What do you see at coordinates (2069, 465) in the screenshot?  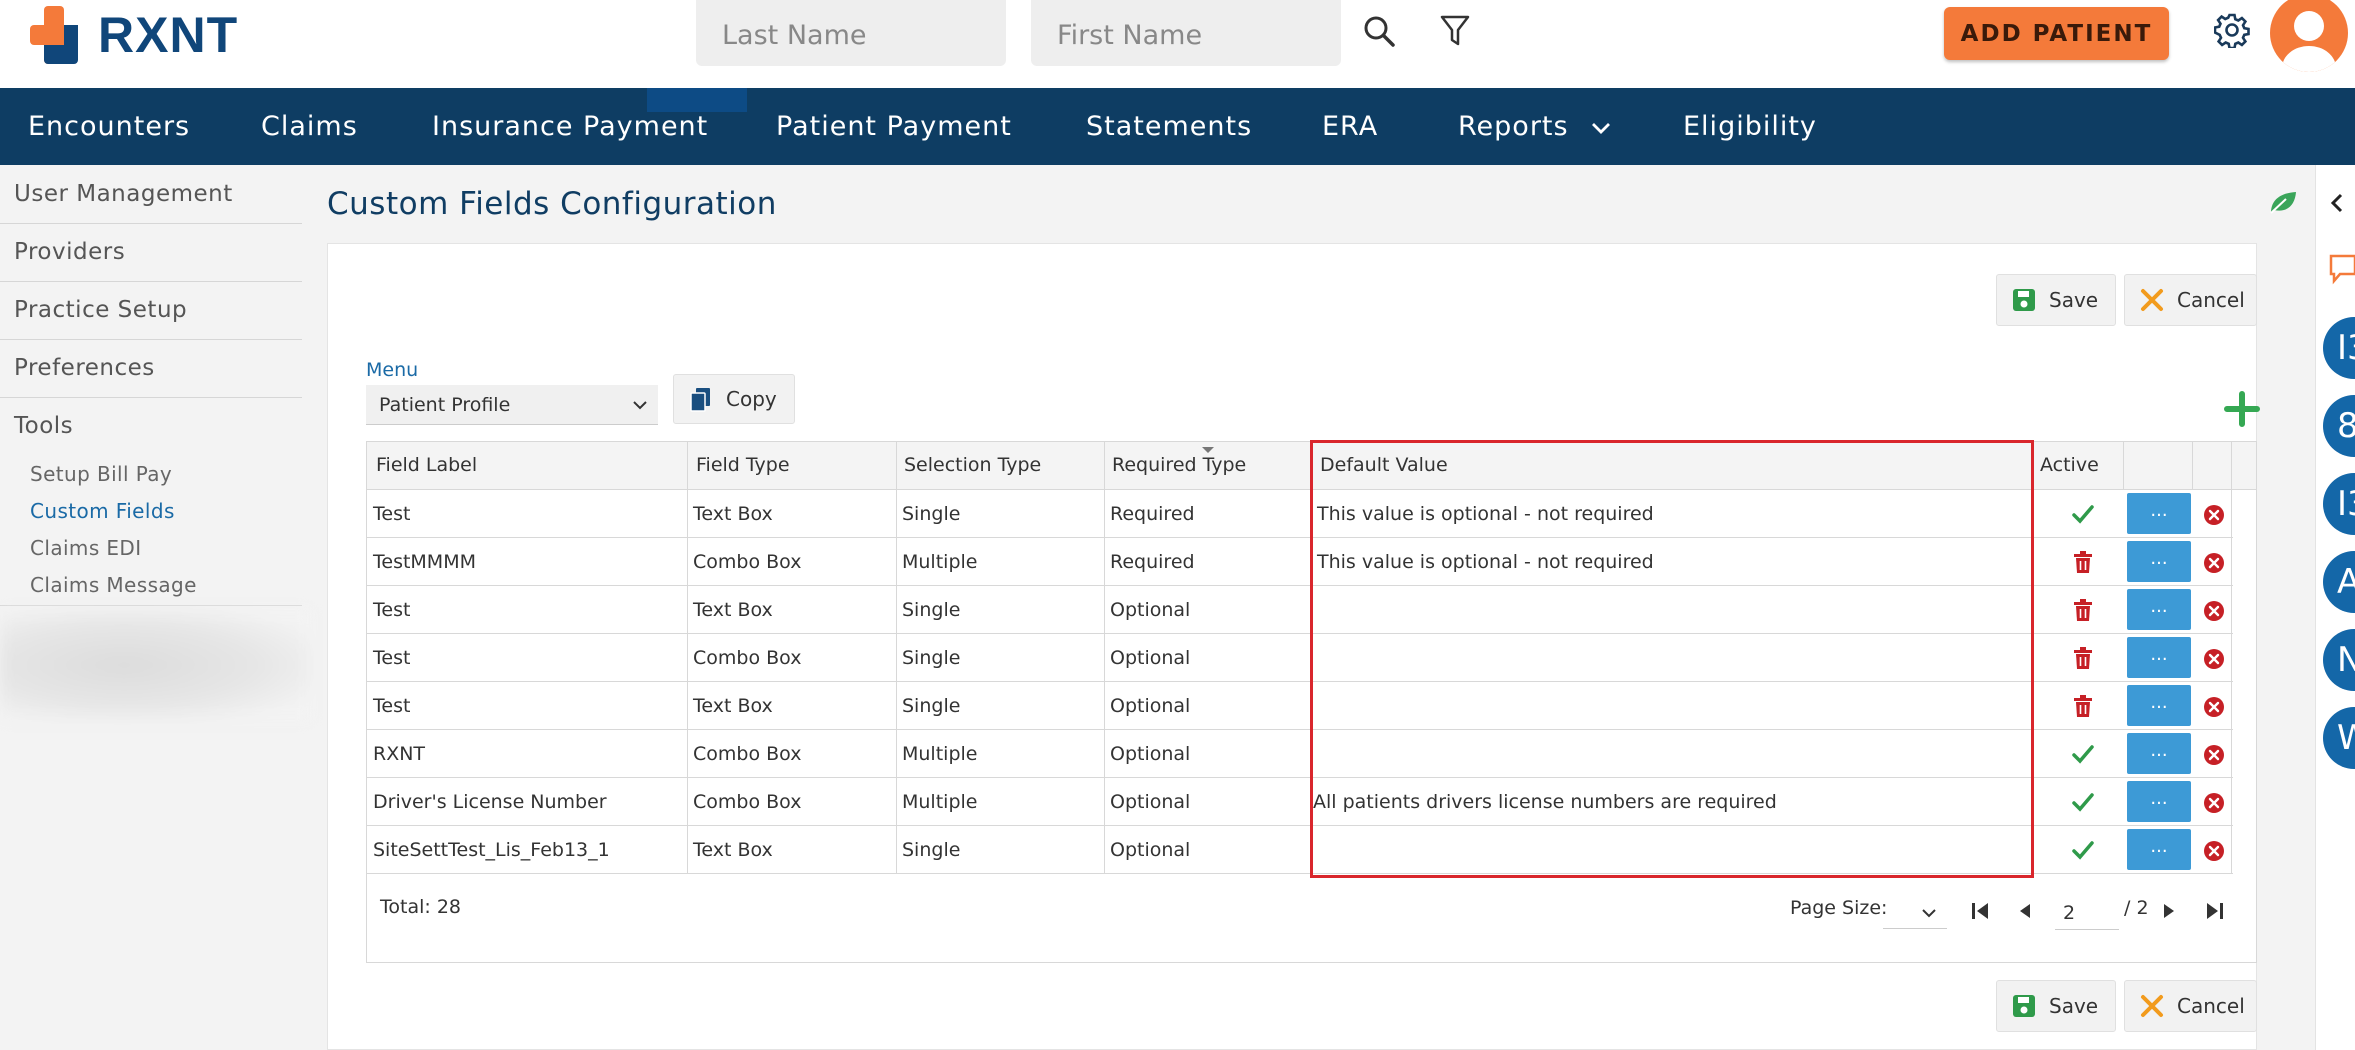 I see `col-header-active: Active` at bounding box center [2069, 465].